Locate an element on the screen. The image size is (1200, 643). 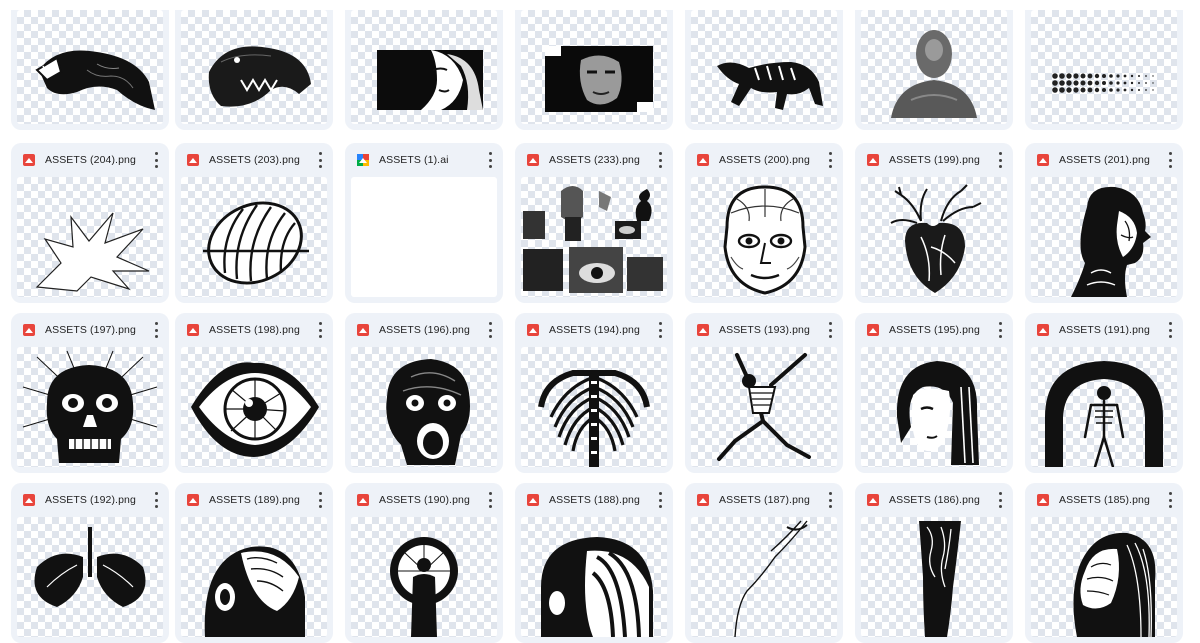
file-card-header: ASSETS (189).png is located at coordinates (254, 500).